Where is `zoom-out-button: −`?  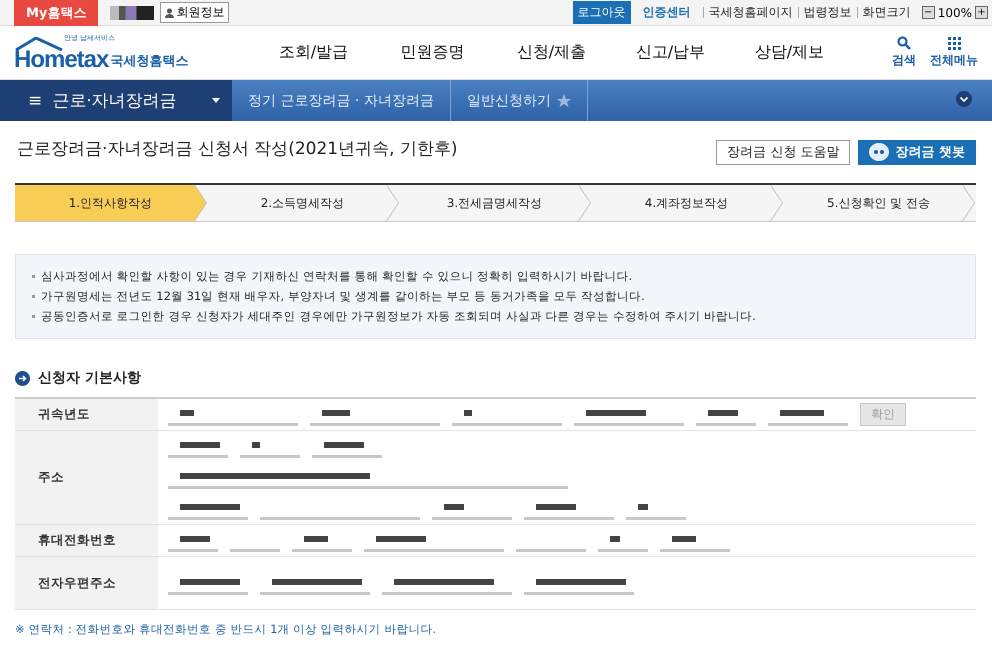 zoom-out-button: − is located at coordinates (928, 12).